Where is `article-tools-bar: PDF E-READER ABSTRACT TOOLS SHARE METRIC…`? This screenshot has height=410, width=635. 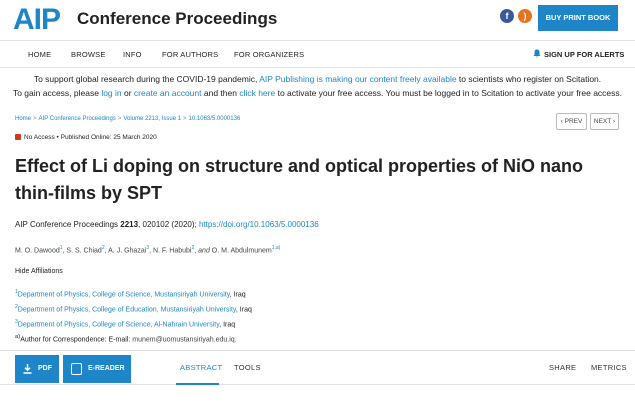
article-tools-bar: PDF E-READER ABSTRACT TOOLS SHARE METRIC… is located at coordinates (317, 367).